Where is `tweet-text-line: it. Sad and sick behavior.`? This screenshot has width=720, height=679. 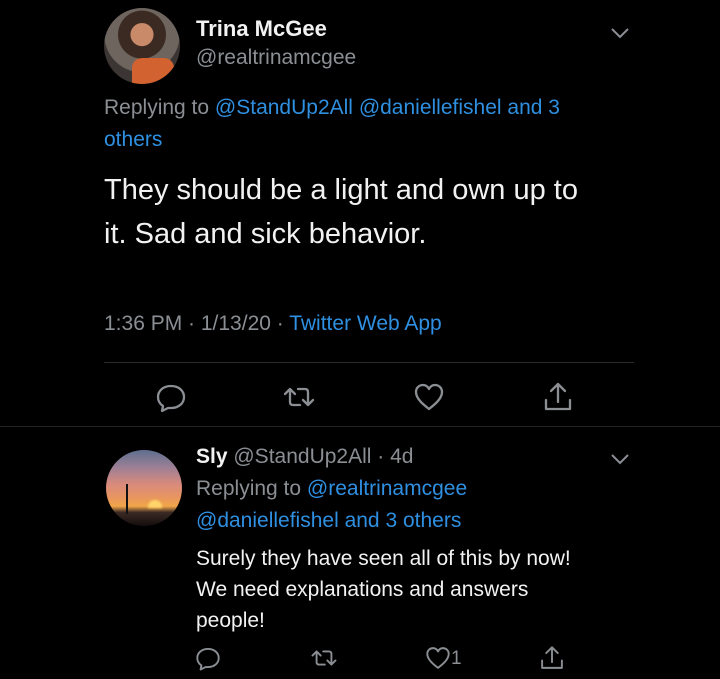 tweet-text-line: it. Sad and sick behavior. is located at coordinates (265, 234).